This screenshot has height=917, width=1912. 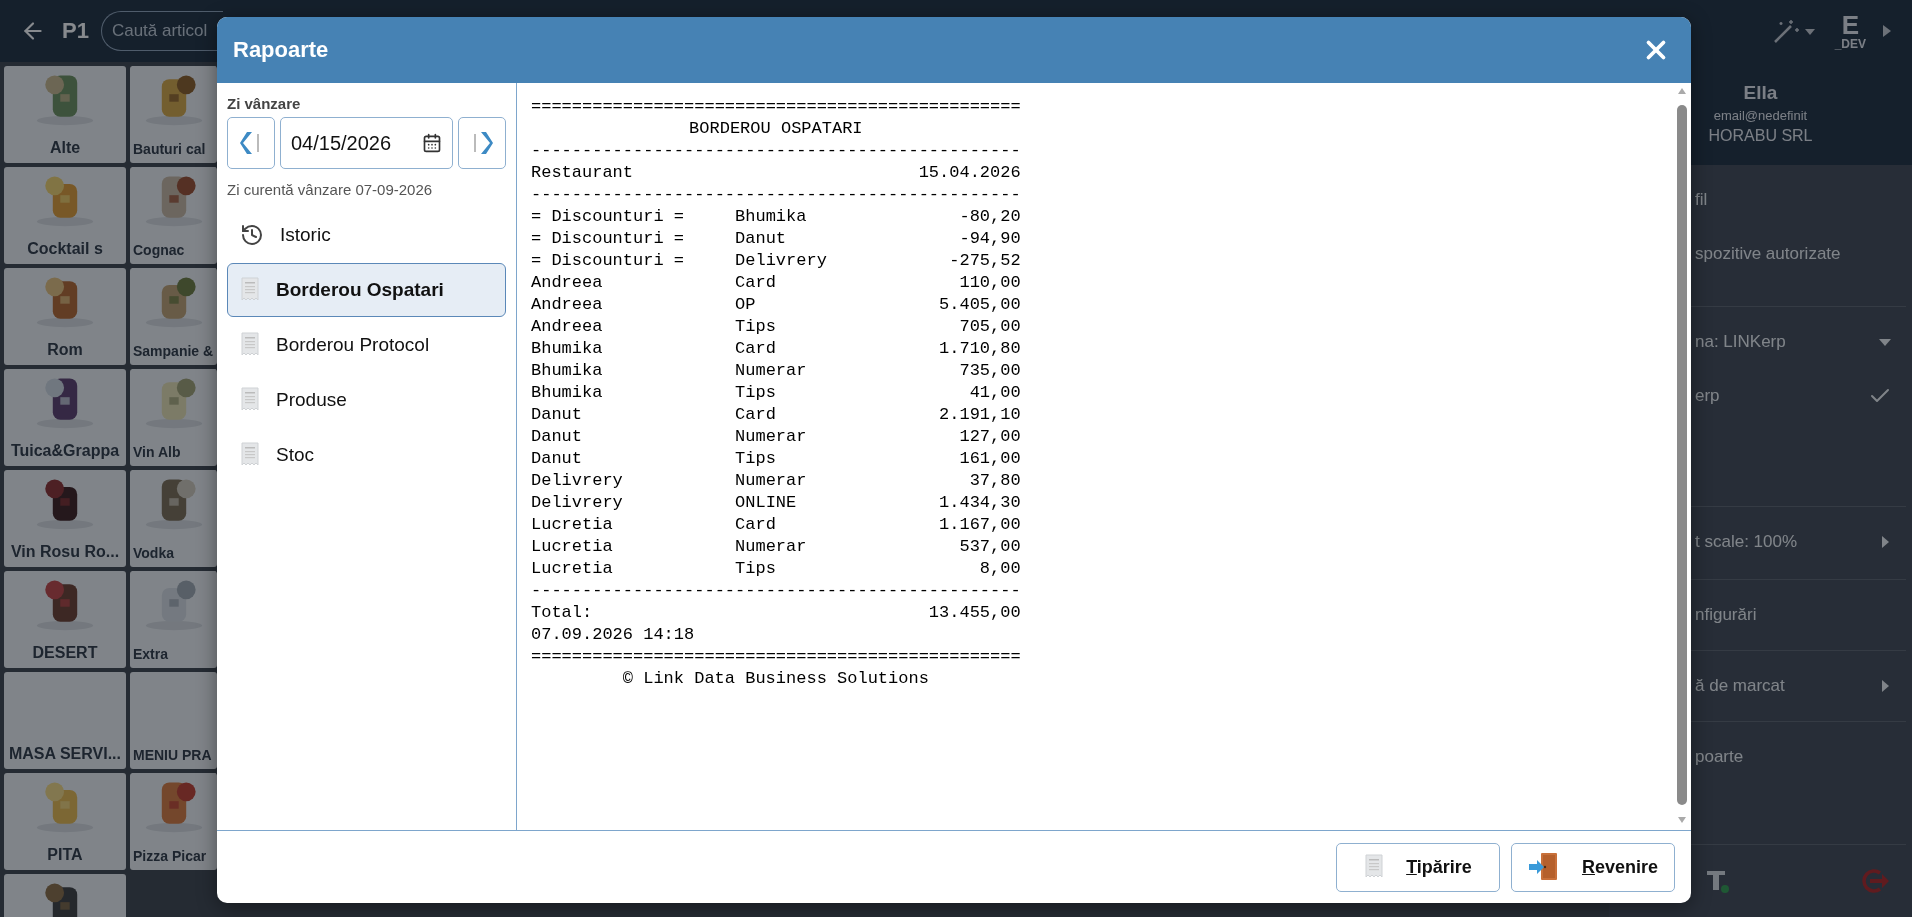 What do you see at coordinates (366, 345) in the screenshot?
I see `report-item: Borderou Protocol` at bounding box center [366, 345].